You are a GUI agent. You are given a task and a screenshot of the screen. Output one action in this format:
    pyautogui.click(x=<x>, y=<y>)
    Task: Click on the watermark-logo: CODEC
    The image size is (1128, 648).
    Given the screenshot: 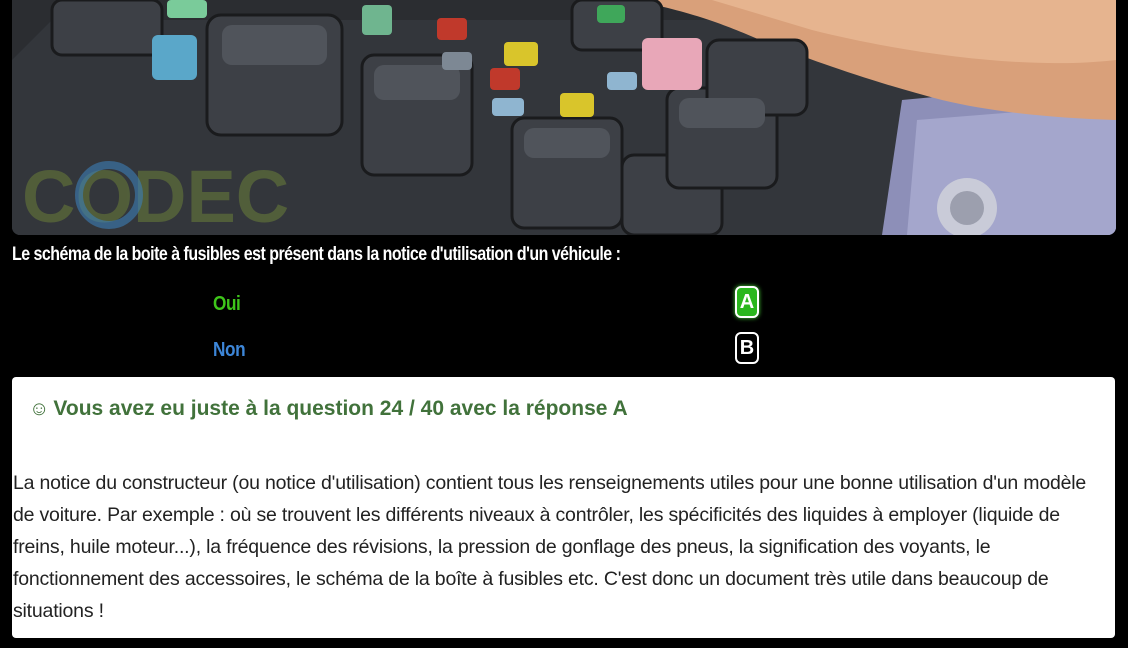 What is the action you would take?
    pyautogui.click(x=155, y=195)
    